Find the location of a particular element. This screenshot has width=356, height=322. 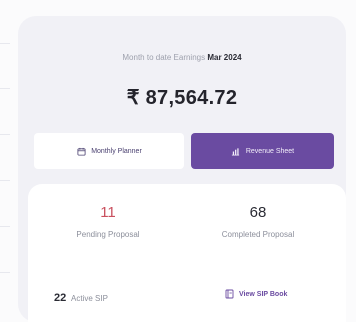

earnings-label: Month to date Earnings is located at coordinates (164, 57).